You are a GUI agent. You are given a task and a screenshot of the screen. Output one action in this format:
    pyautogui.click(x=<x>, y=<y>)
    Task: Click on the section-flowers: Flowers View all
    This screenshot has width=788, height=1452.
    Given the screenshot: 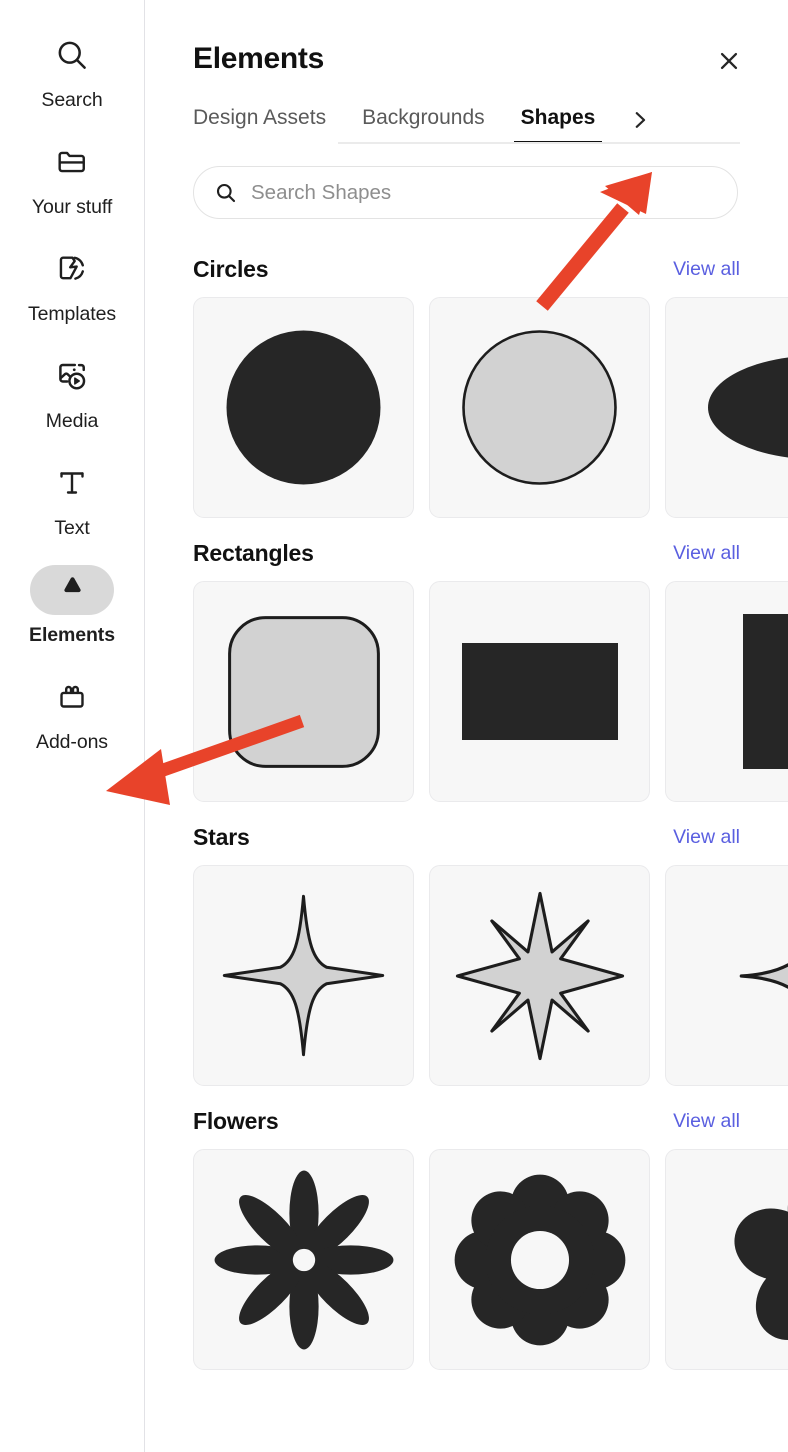 What is the action you would take?
    pyautogui.click(x=490, y=1238)
    